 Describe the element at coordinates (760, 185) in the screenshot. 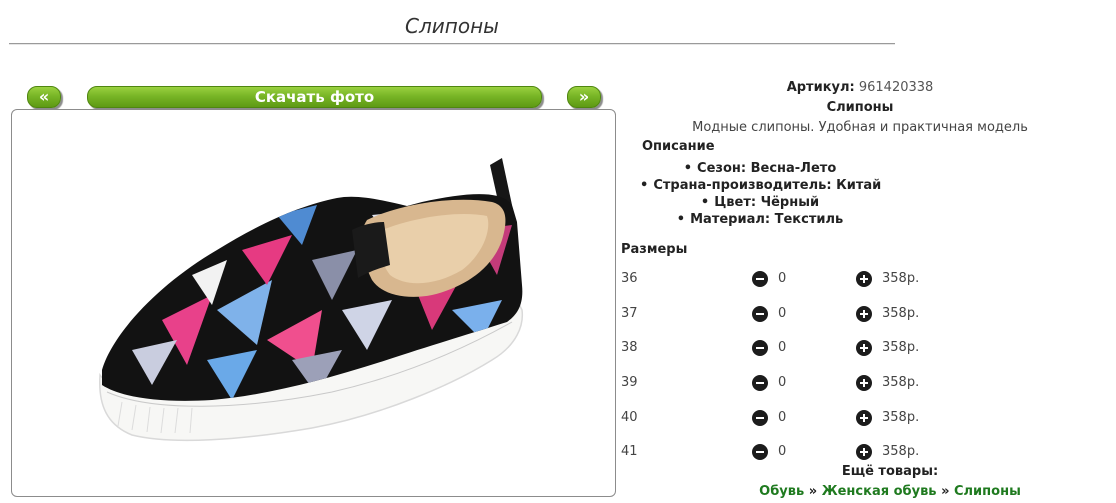

I see `feature-item: Страна-производитель: Китай` at that location.